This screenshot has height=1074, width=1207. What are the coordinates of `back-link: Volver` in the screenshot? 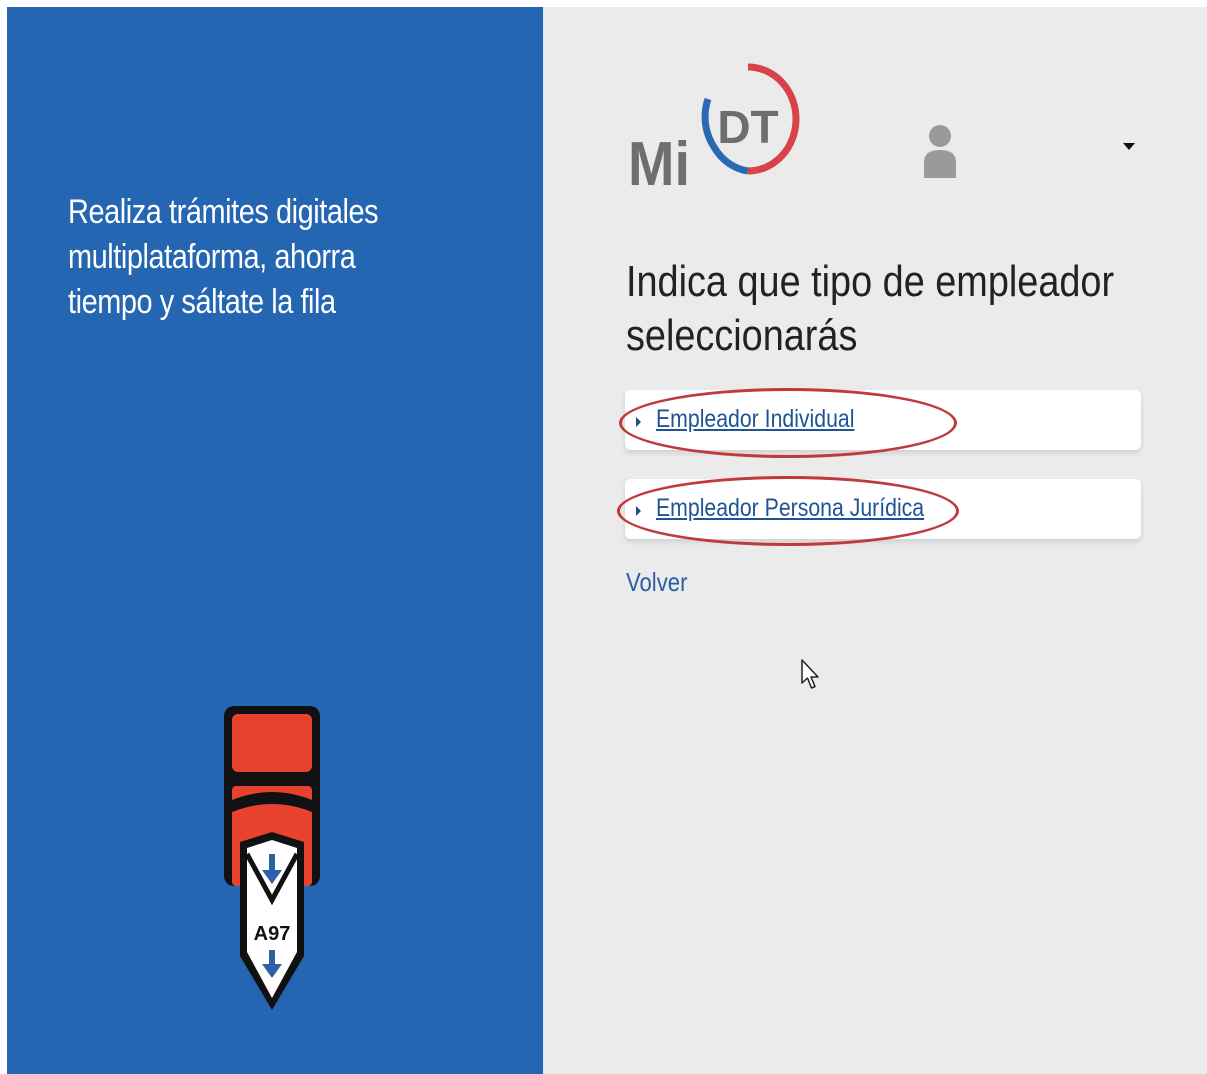 It's located at (656, 582).